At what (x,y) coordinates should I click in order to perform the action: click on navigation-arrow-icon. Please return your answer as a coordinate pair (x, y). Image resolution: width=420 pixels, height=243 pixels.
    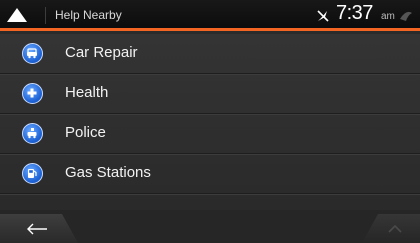
    Looking at the image, I should click on (17, 15).